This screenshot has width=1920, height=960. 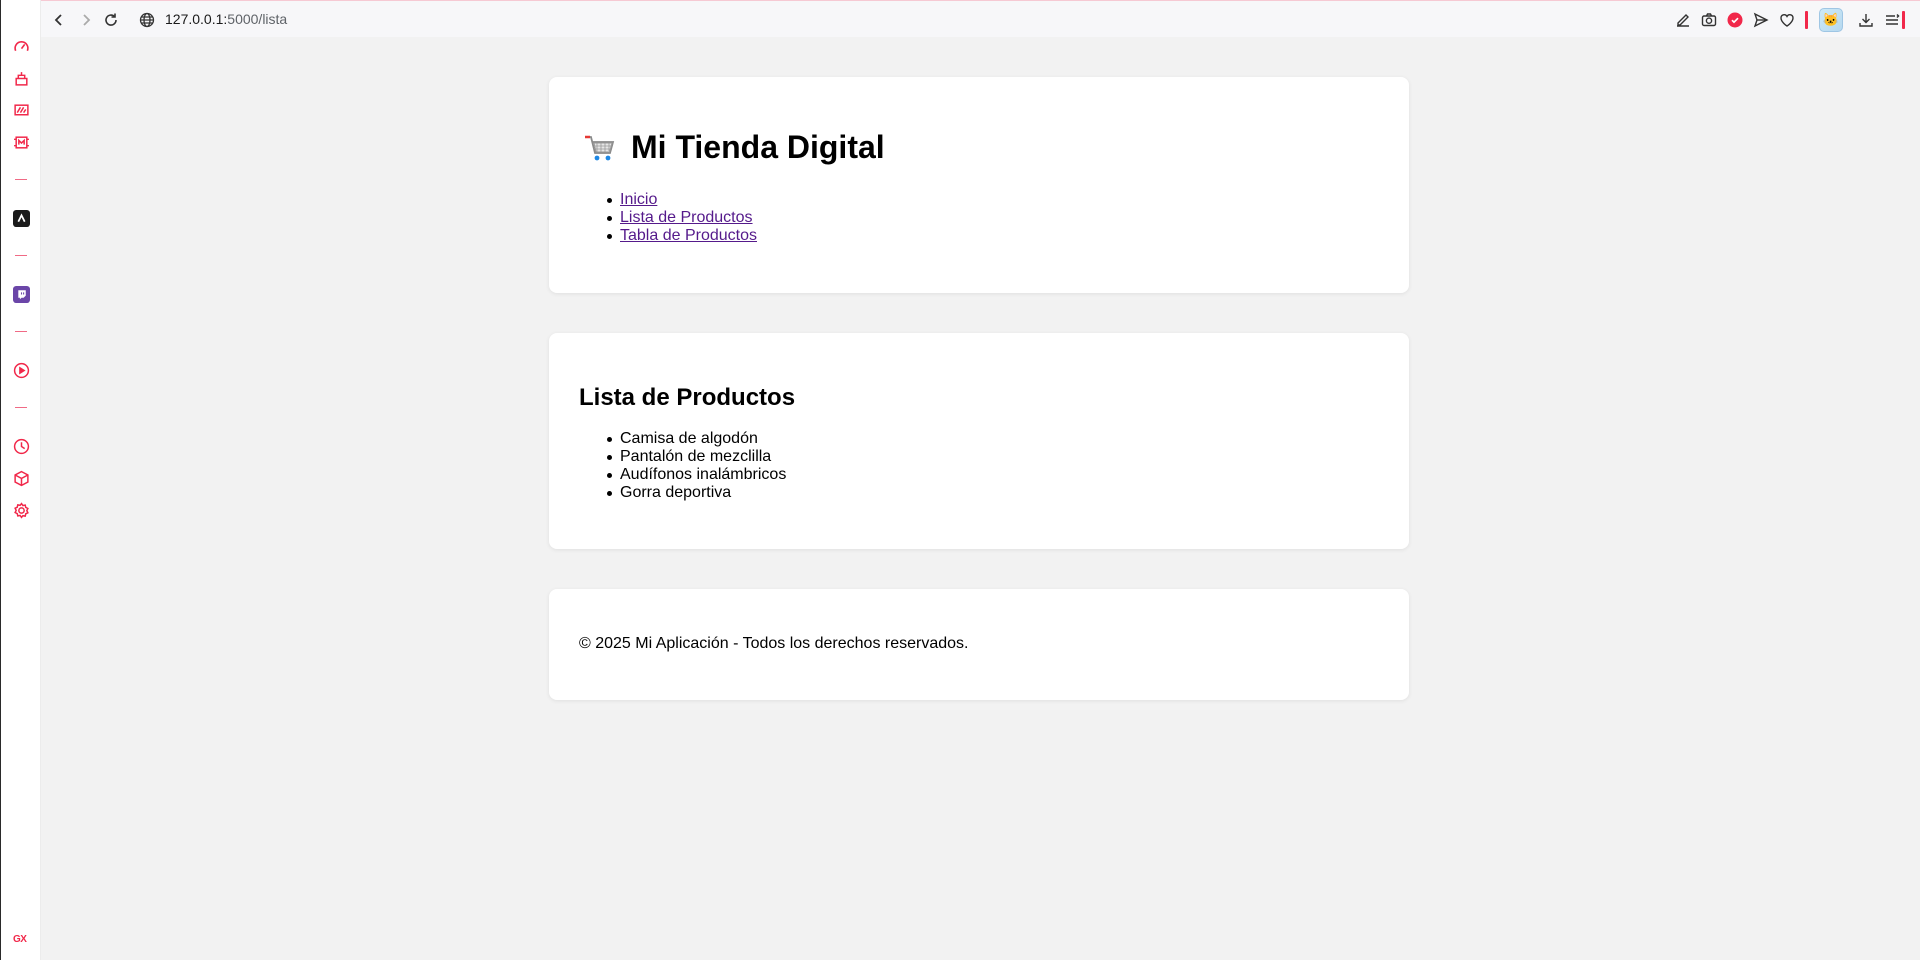 I want to click on shield-icon, so click(x=1735, y=20).